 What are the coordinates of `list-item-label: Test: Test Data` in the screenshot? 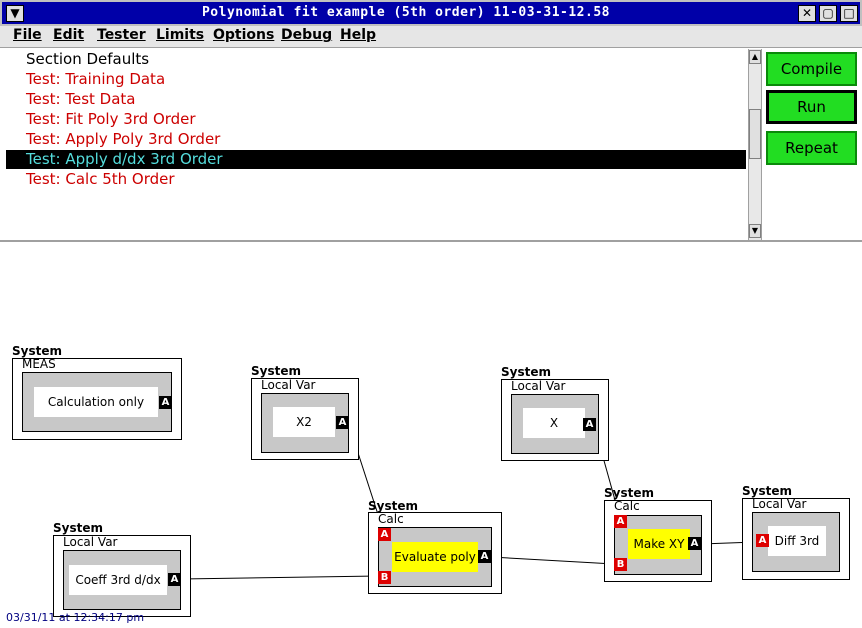 It's located at (81, 99).